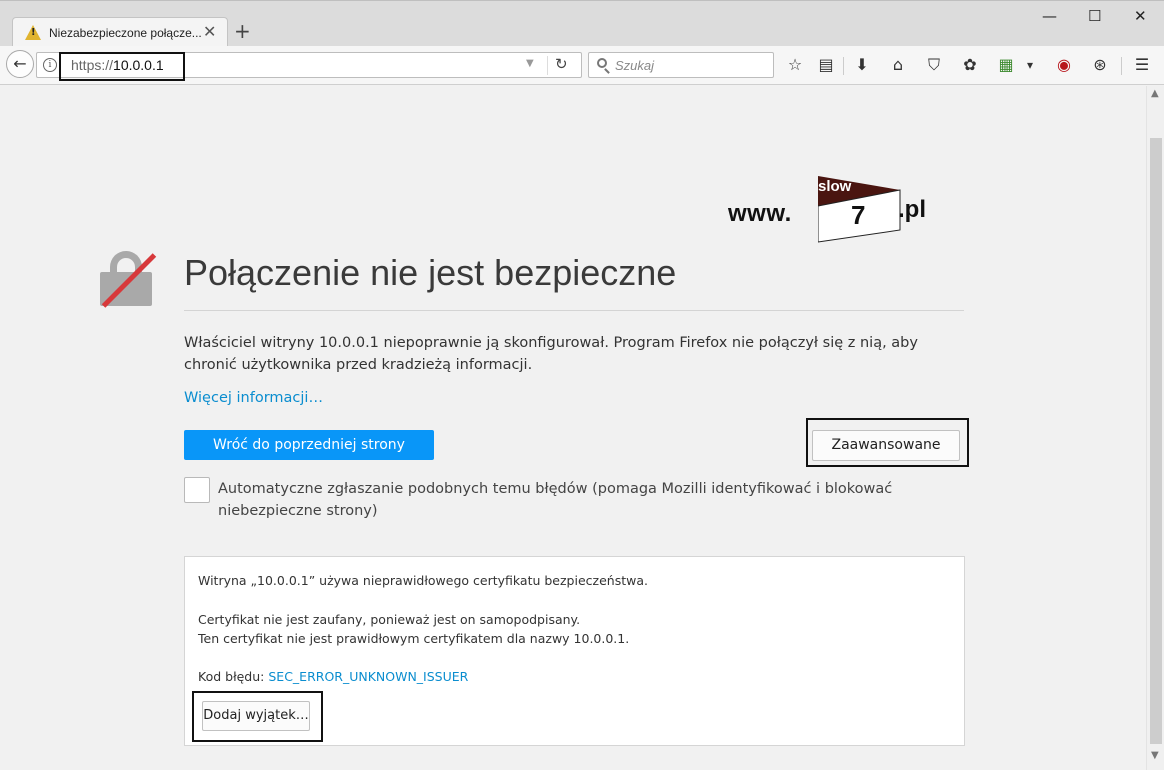 This screenshot has height=770, width=1164. I want to click on search-input: Szukaj, so click(681, 65).